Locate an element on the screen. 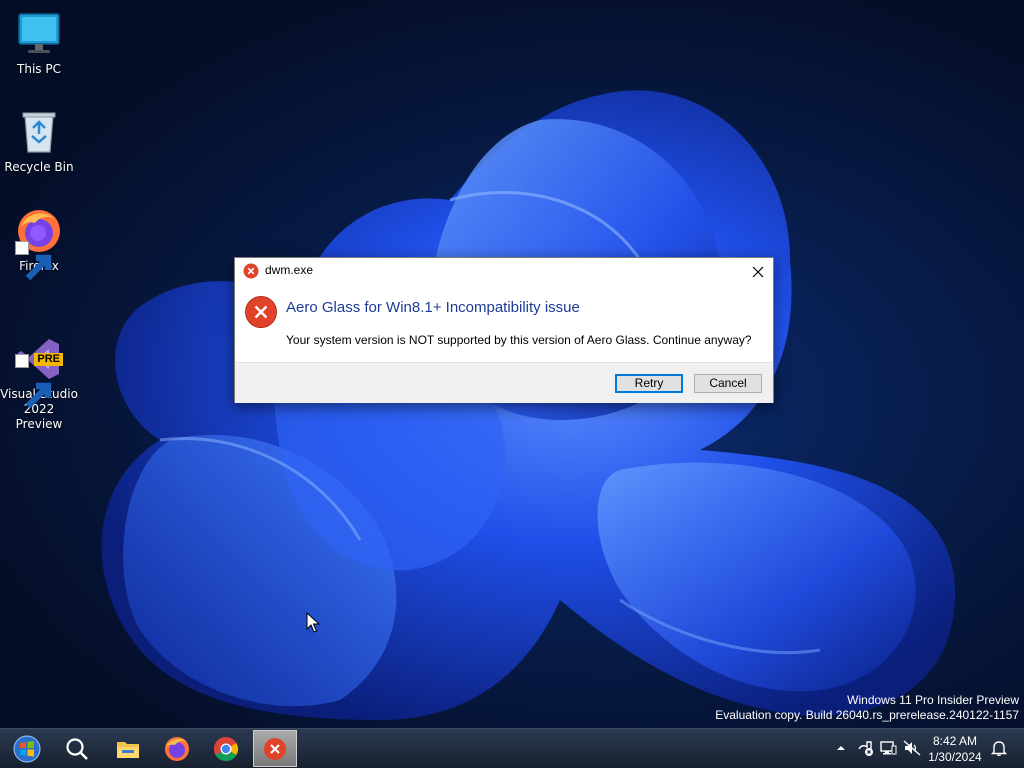 This screenshot has width=1024, height=768. file-explorer-icon is located at coordinates (128, 749).